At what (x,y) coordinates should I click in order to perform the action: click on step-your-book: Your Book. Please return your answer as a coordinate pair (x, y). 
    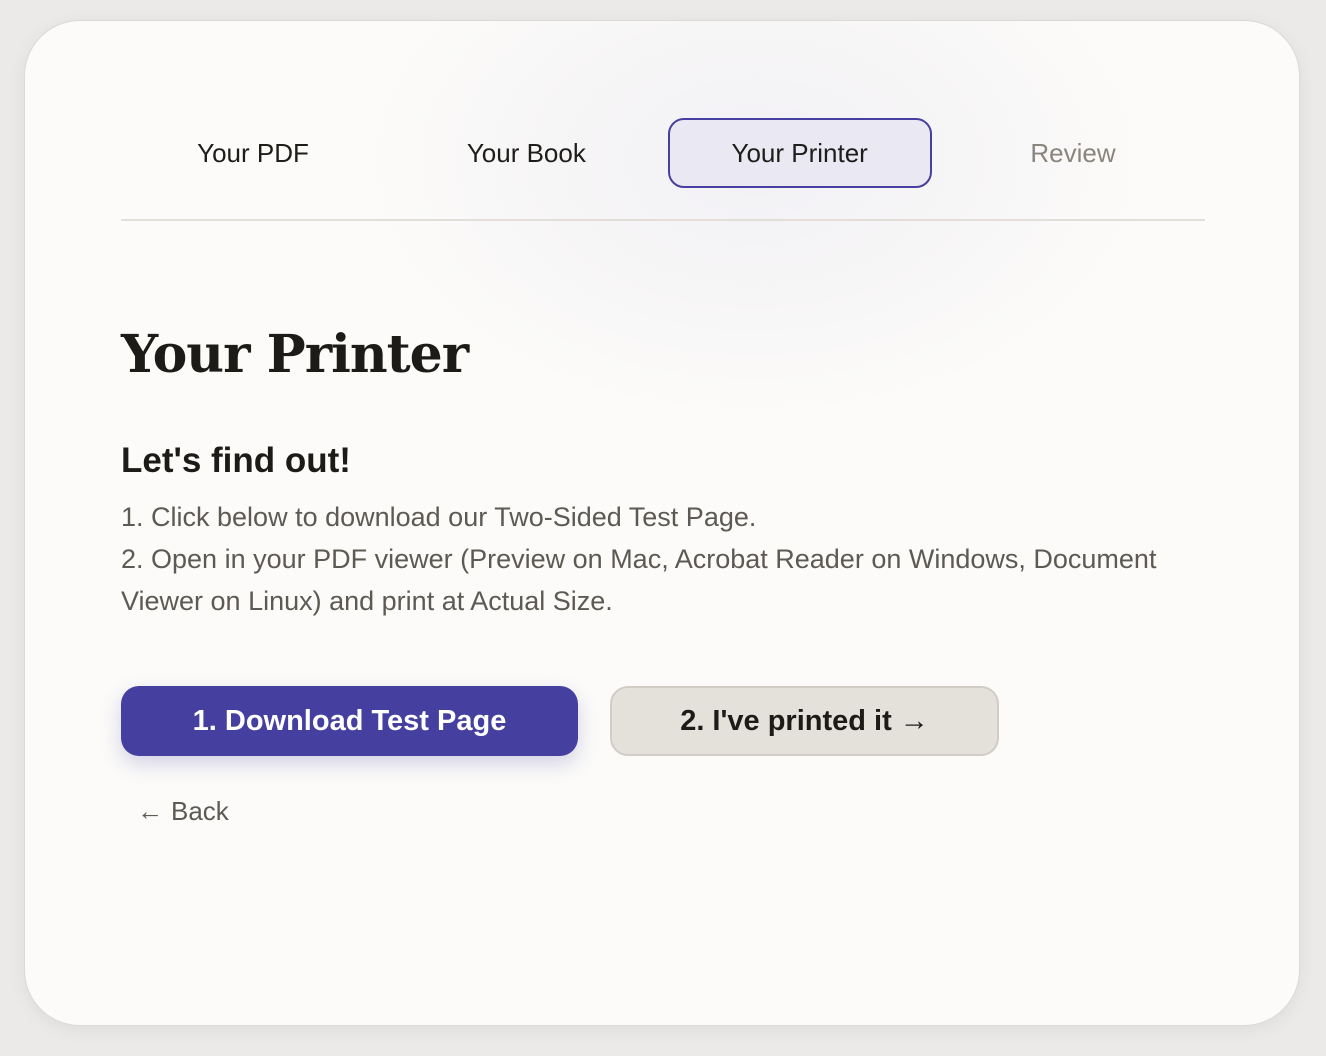
    Looking at the image, I should click on (526, 153).